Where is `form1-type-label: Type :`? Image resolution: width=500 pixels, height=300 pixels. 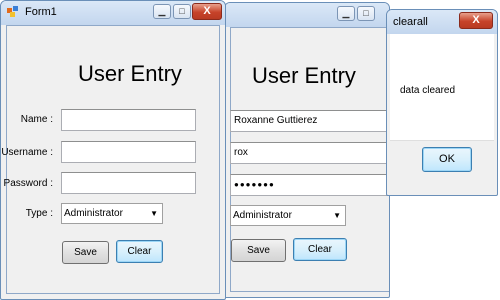
form1-type-label: Type : is located at coordinates (39, 213).